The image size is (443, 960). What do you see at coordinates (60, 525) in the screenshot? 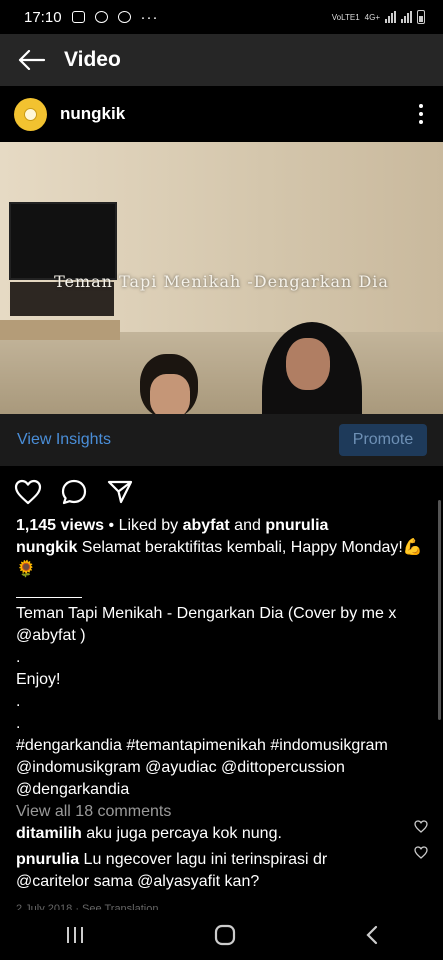
I see `views-count: 1,145 views` at bounding box center [60, 525].